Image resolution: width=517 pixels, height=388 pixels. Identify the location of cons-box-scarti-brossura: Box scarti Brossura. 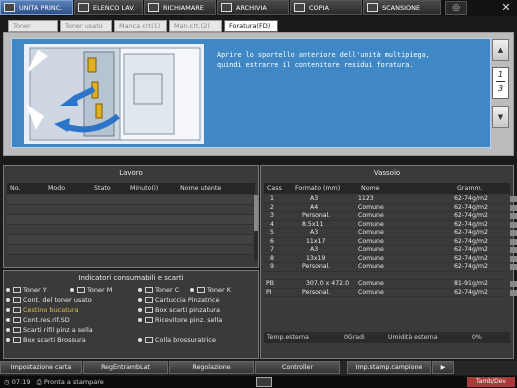
(46, 340).